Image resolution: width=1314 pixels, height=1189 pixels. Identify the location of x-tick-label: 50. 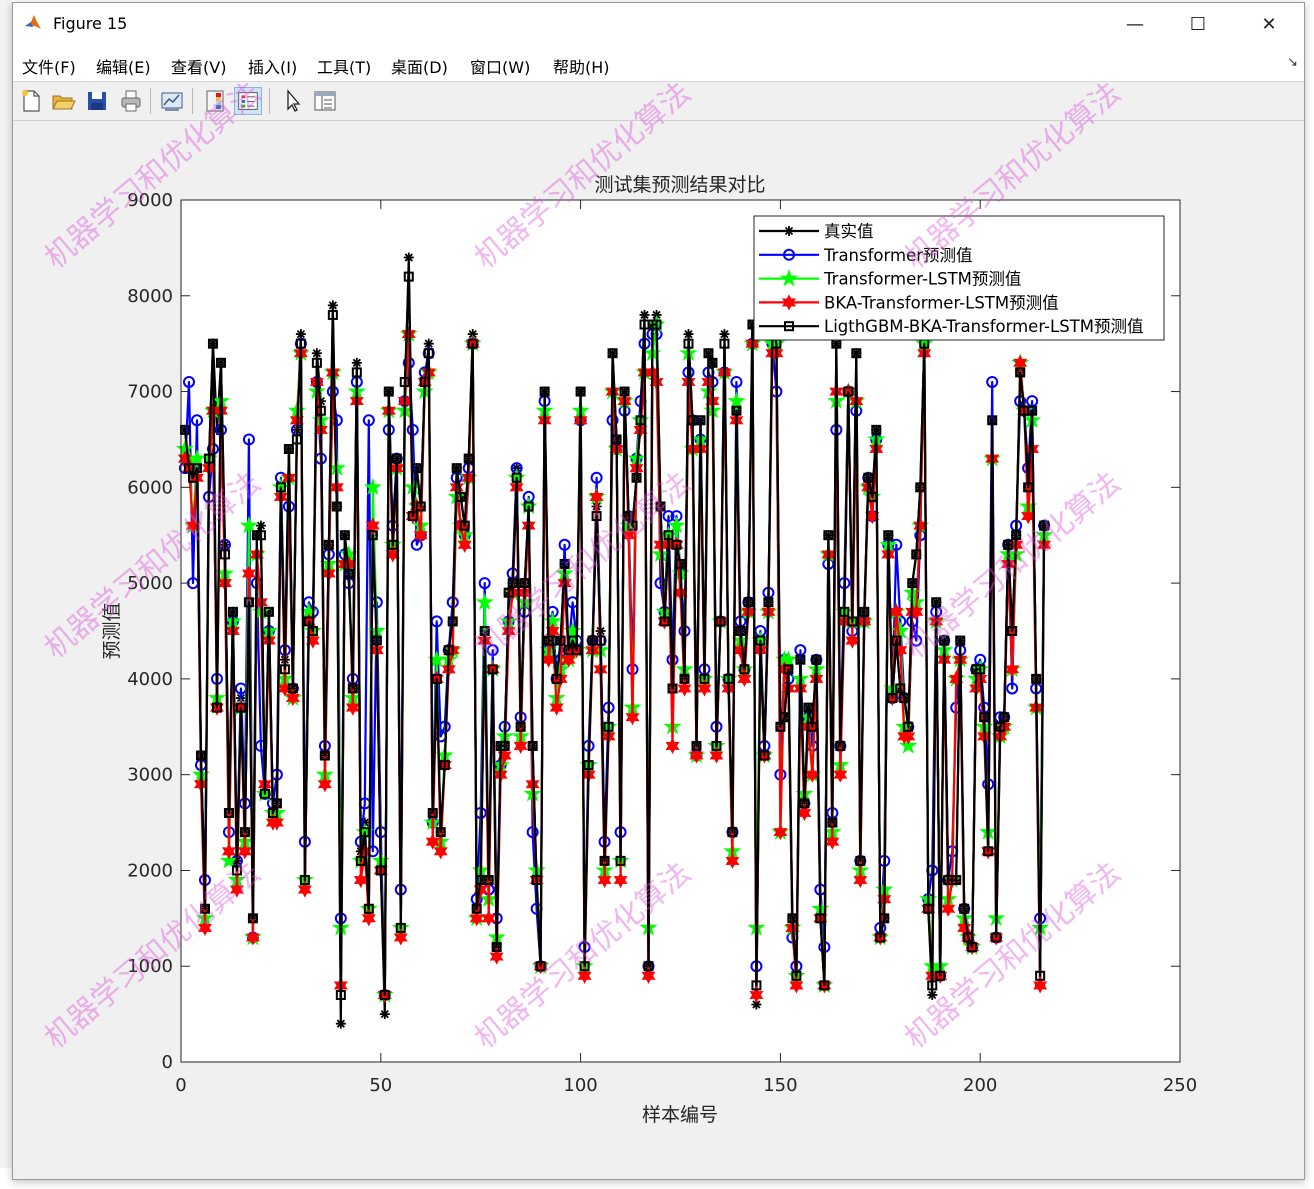
(380, 1085).